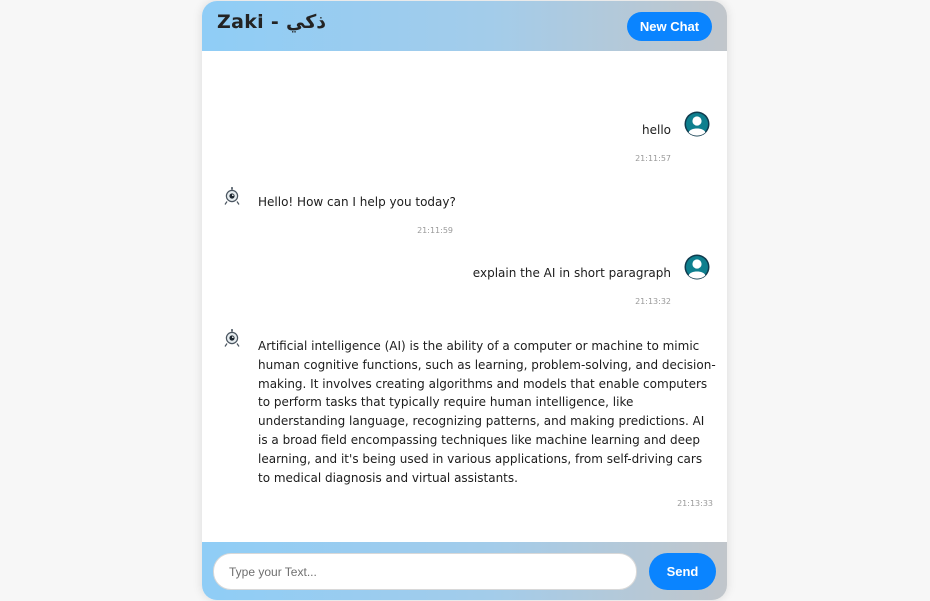 This screenshot has height=601, width=930. I want to click on composer: Send, so click(464, 571).